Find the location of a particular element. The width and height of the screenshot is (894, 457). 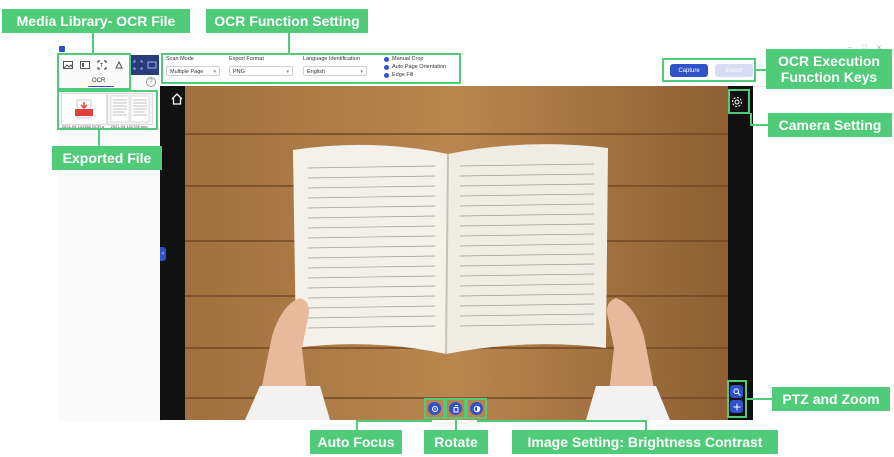

ocr-execution-highlight is located at coordinates (709, 70).